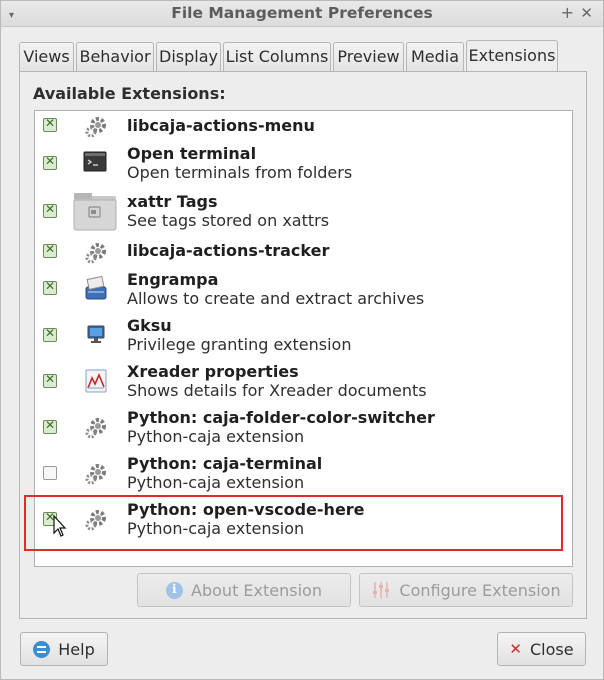  Describe the element at coordinates (512, 56) in the screenshot. I see `tab-extensions: Extensions` at that location.